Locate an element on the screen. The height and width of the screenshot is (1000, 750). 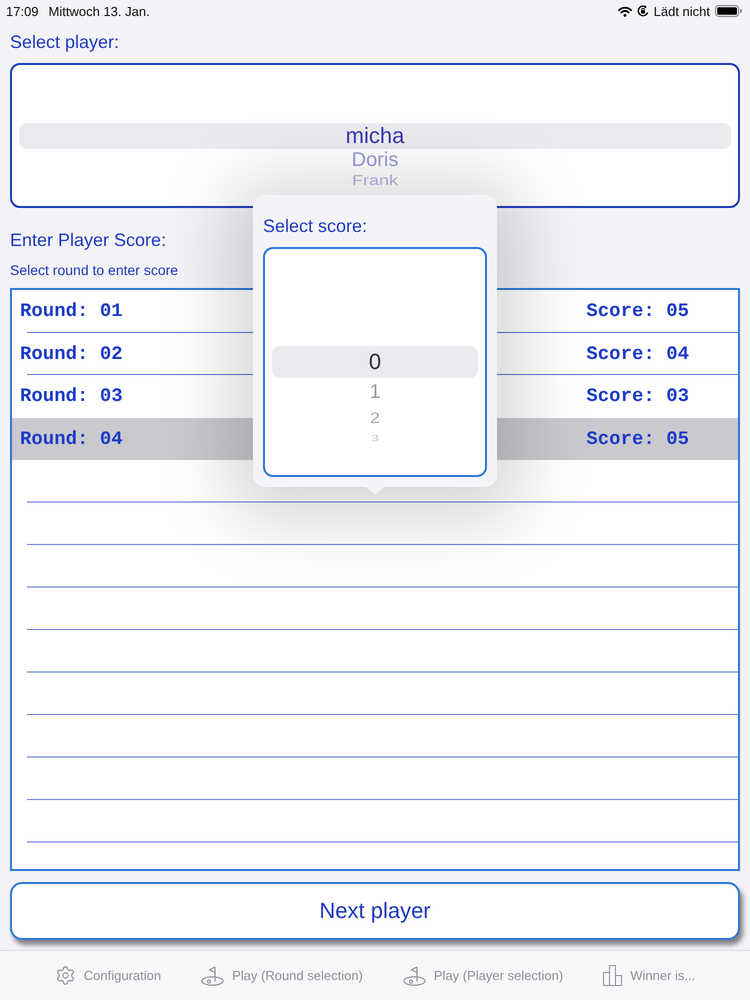
status-time: 17:09 is located at coordinates (22, 11).